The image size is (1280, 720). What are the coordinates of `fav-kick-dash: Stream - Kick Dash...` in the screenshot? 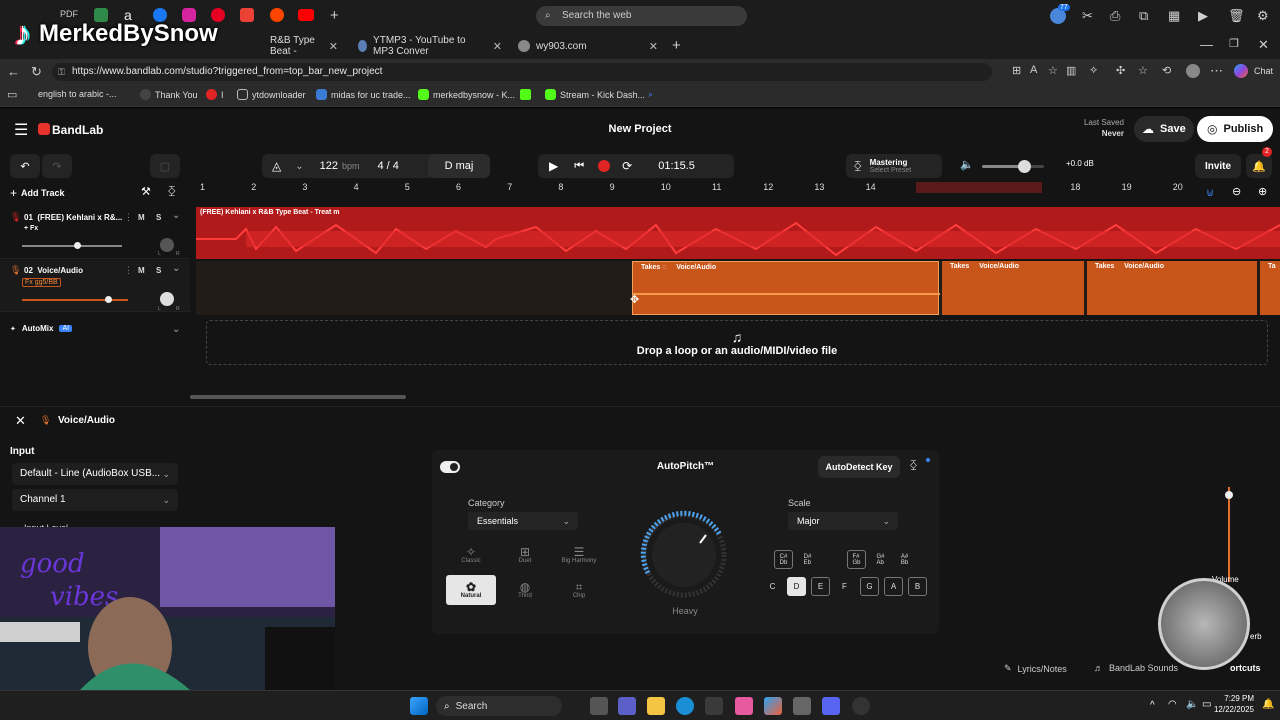 It's located at (595, 94).